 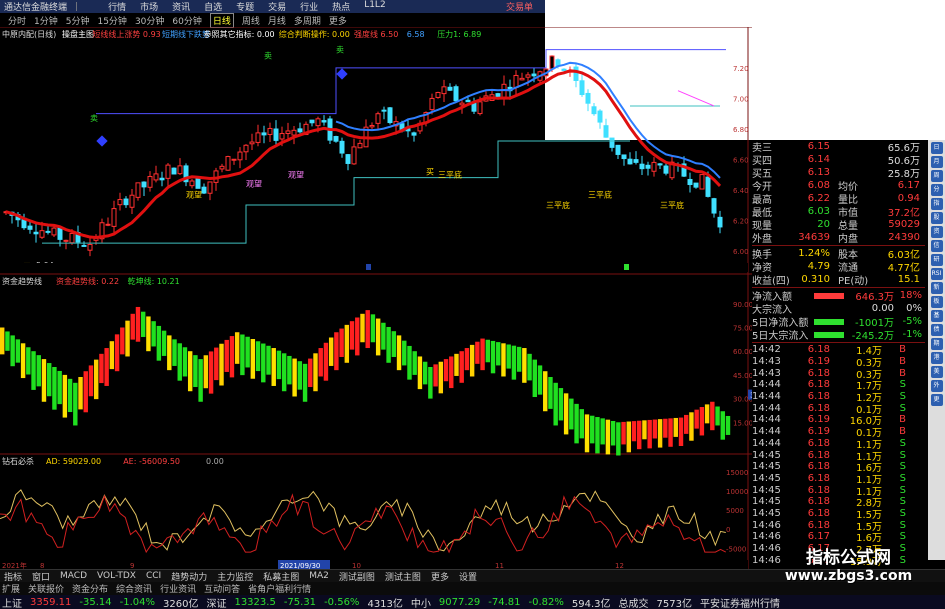 I want to click on menu-item: 资讯, so click(x=181, y=6).